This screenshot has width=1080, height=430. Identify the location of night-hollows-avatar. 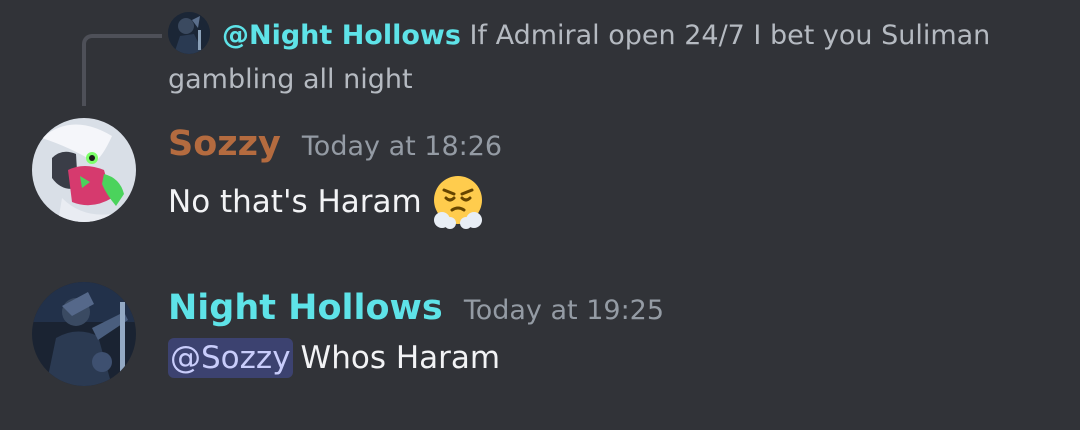
(84, 334).